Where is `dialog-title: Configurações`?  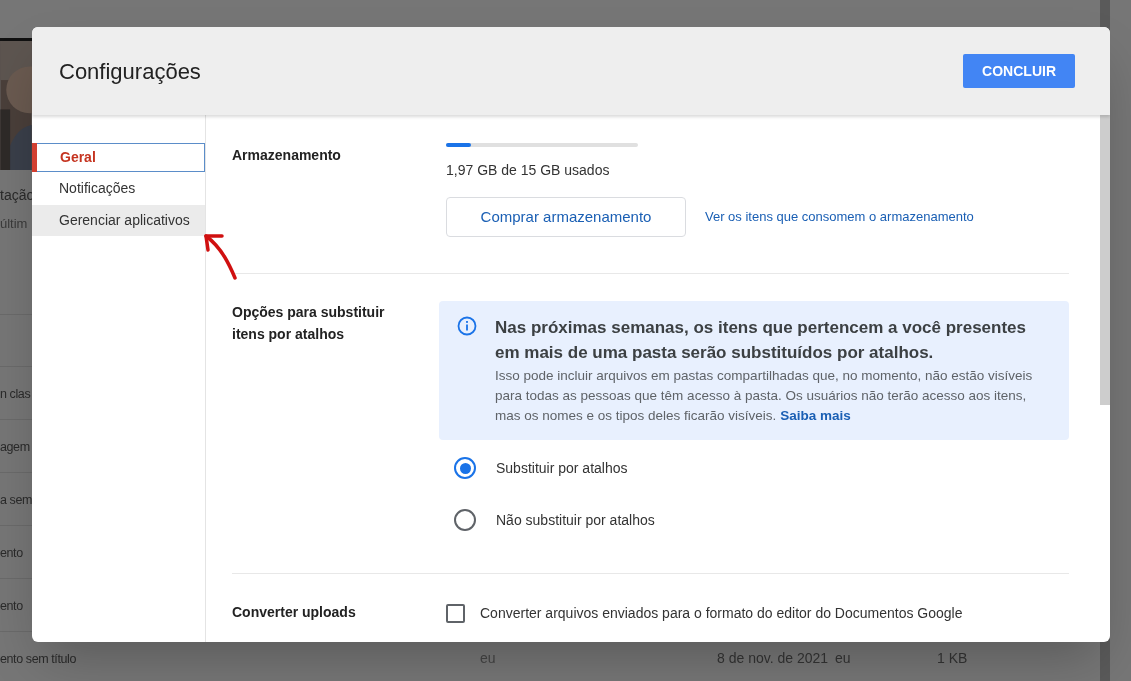 dialog-title: Configurações is located at coordinates (130, 71).